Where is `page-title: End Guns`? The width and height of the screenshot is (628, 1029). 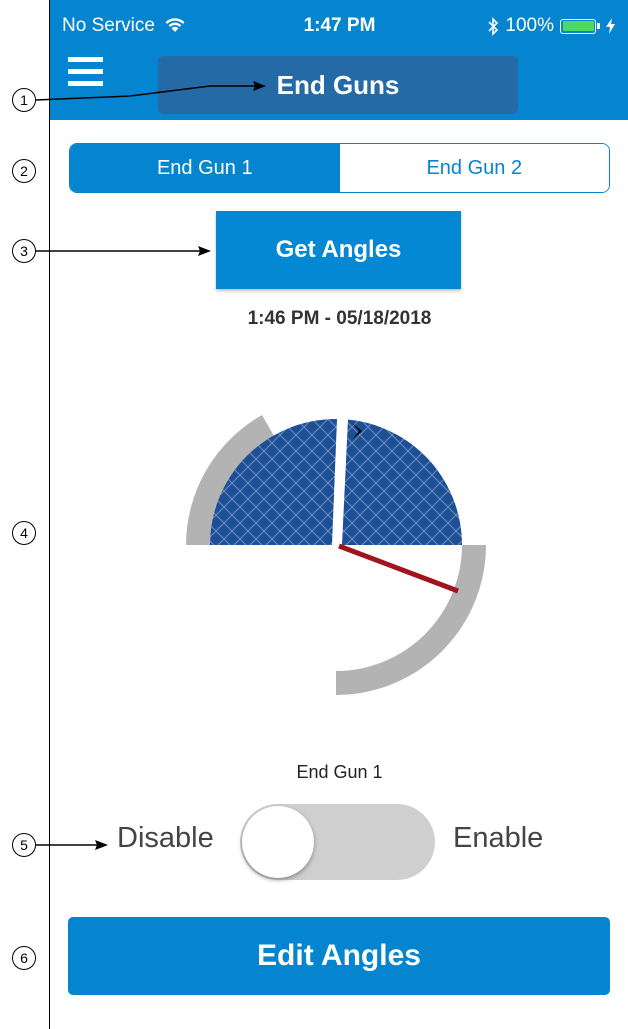 page-title: End Guns is located at coordinates (338, 85).